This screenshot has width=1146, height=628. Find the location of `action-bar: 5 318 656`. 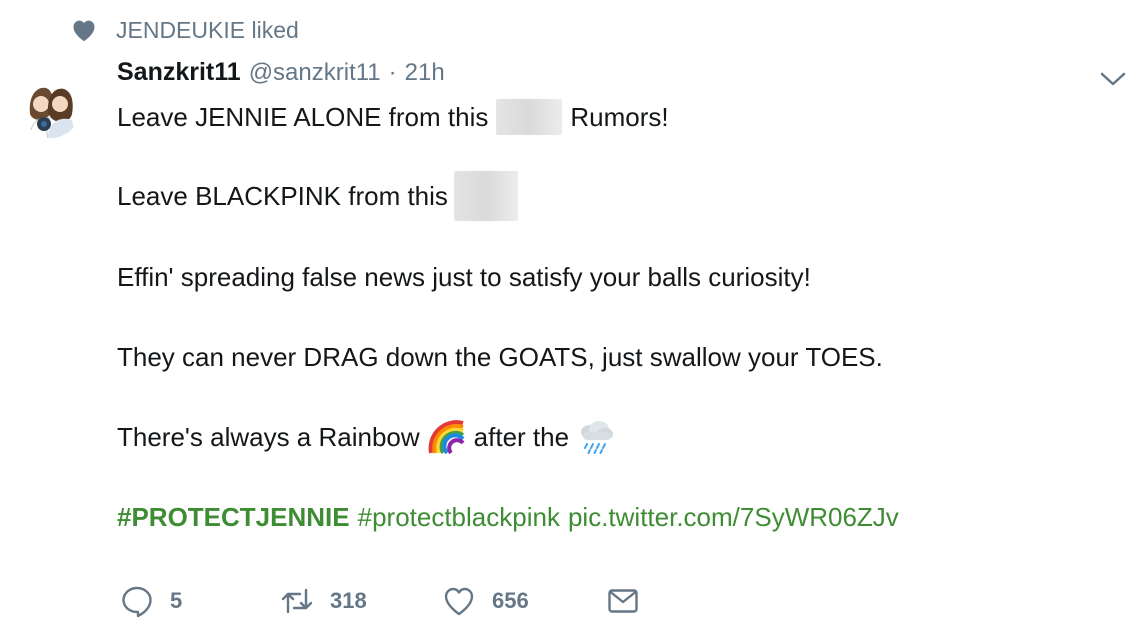

action-bar: 5 318 656 is located at coordinates (380, 601).